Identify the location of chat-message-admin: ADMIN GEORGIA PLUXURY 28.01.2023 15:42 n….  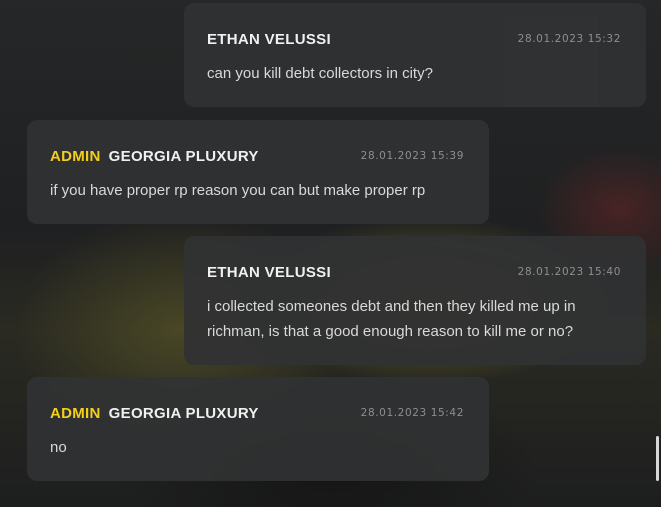
(258, 429).